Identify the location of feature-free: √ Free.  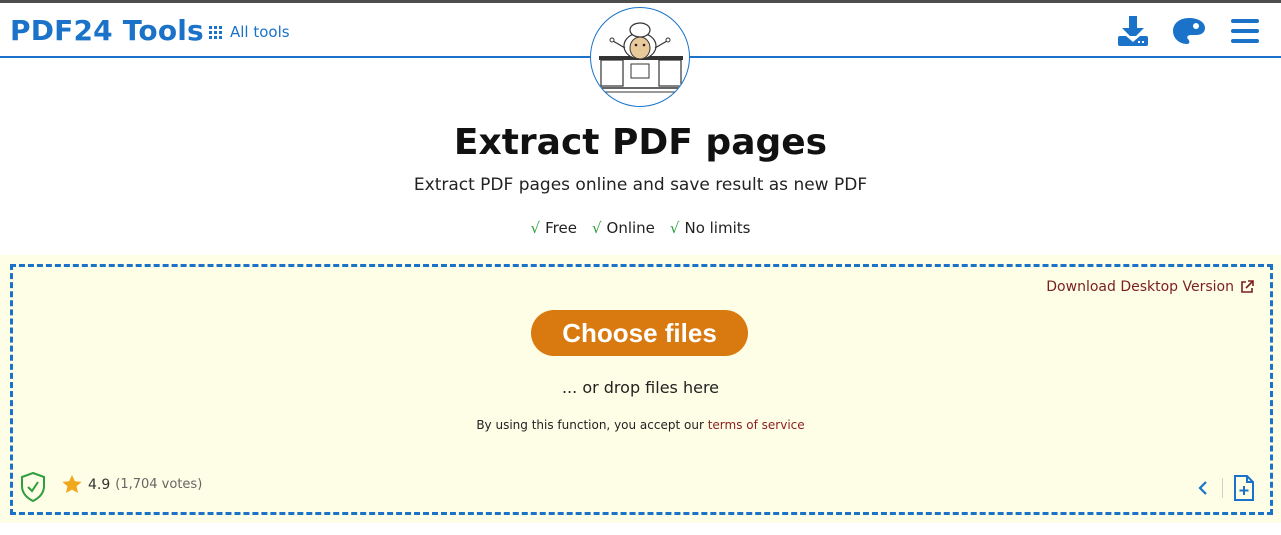
(554, 228).